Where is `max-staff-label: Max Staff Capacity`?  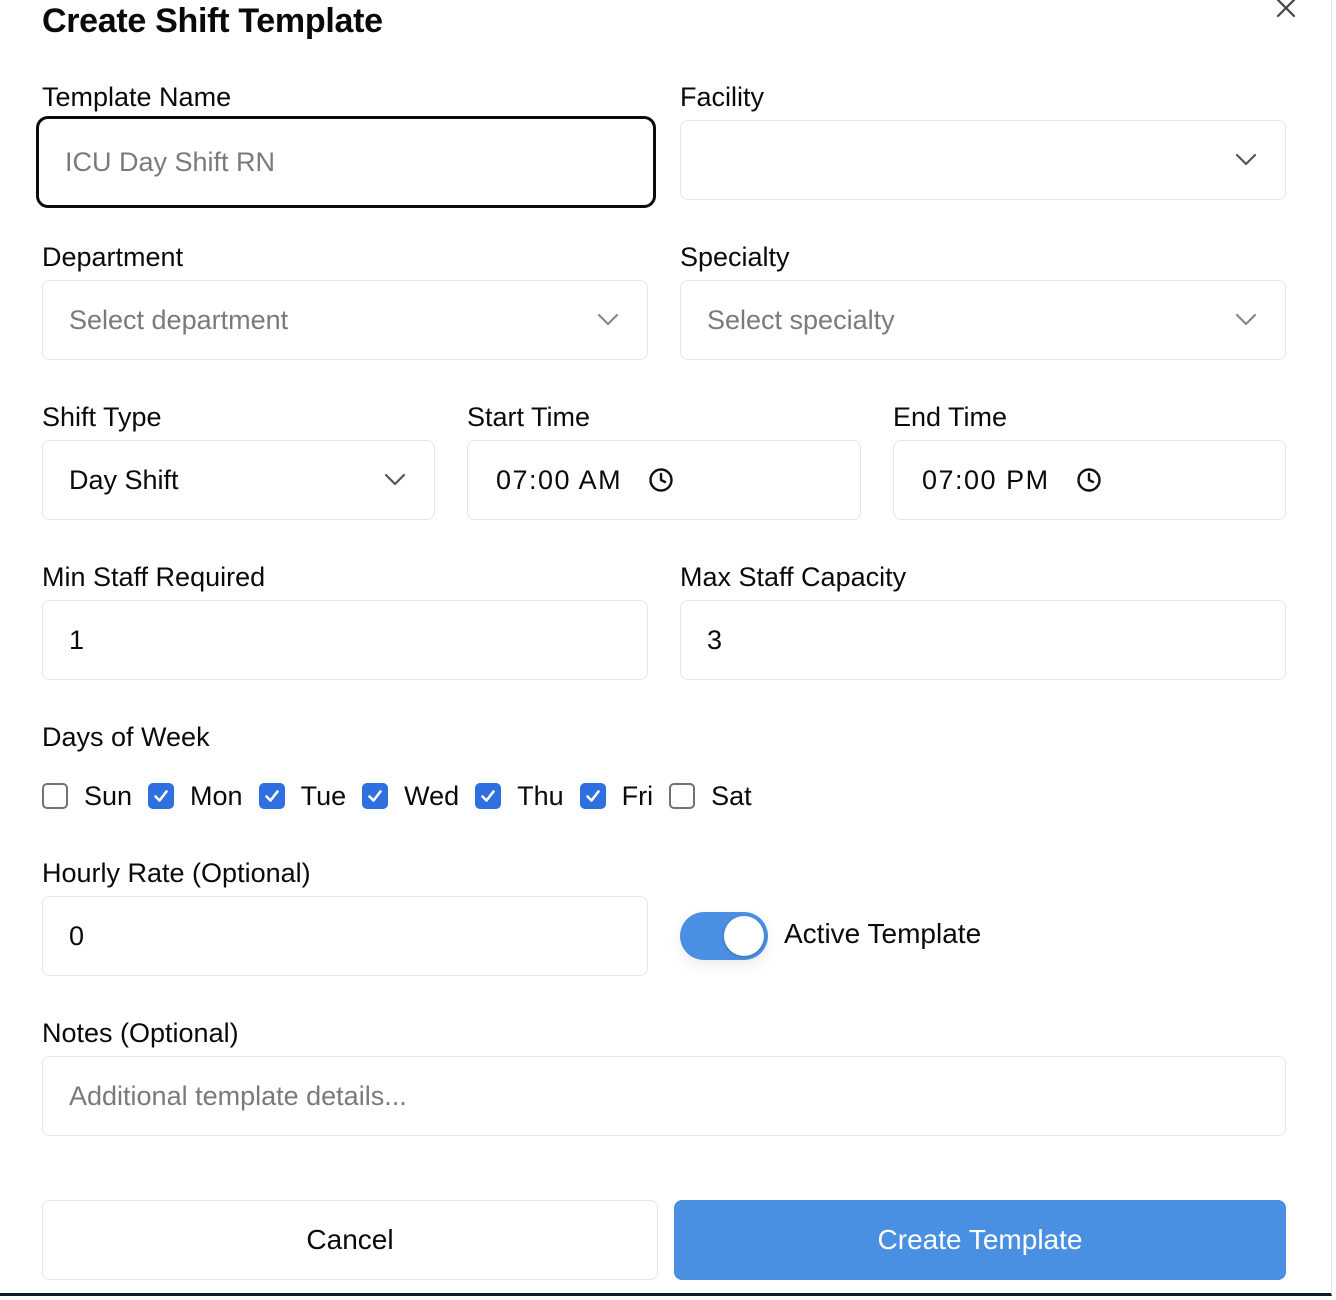
max-staff-label: Max Staff Capacity is located at coordinates (793, 577).